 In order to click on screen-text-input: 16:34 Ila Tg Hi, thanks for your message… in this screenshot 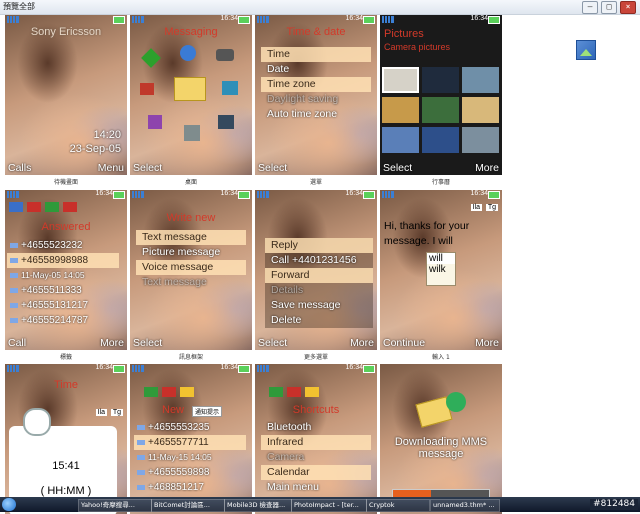, I will do `click(441, 270)`.